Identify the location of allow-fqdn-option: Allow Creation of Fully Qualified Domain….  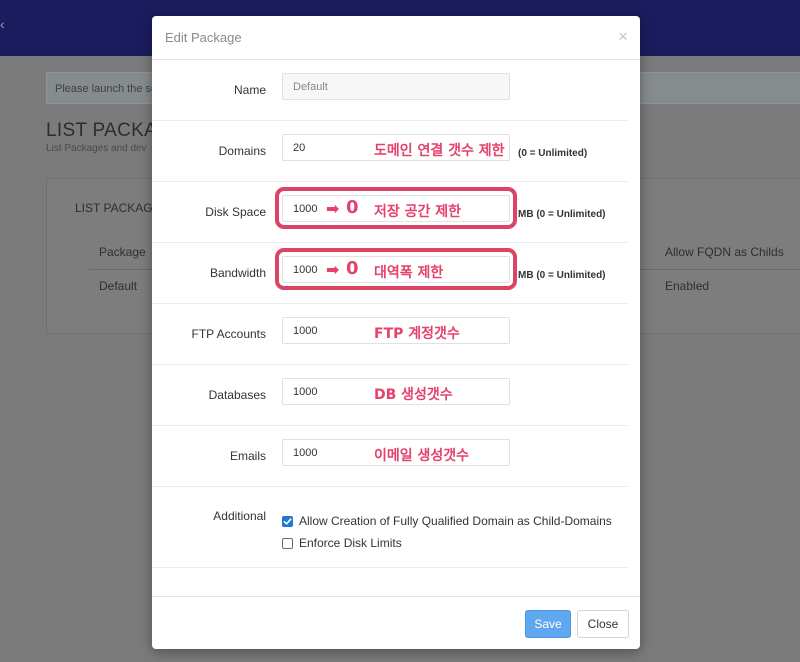
(447, 521).